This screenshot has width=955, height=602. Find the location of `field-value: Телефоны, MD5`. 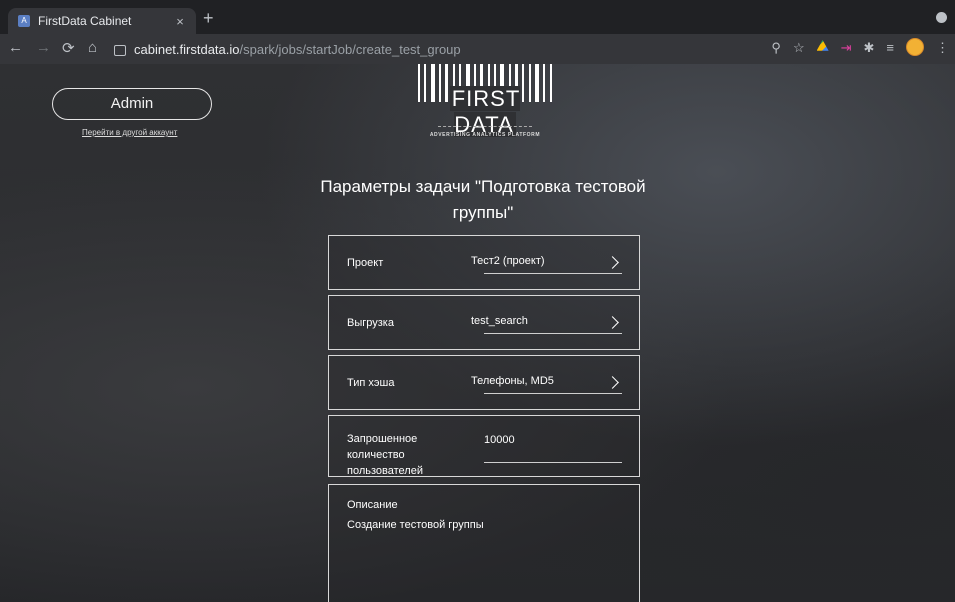

field-value: Телефоны, MD5 is located at coordinates (512, 381).